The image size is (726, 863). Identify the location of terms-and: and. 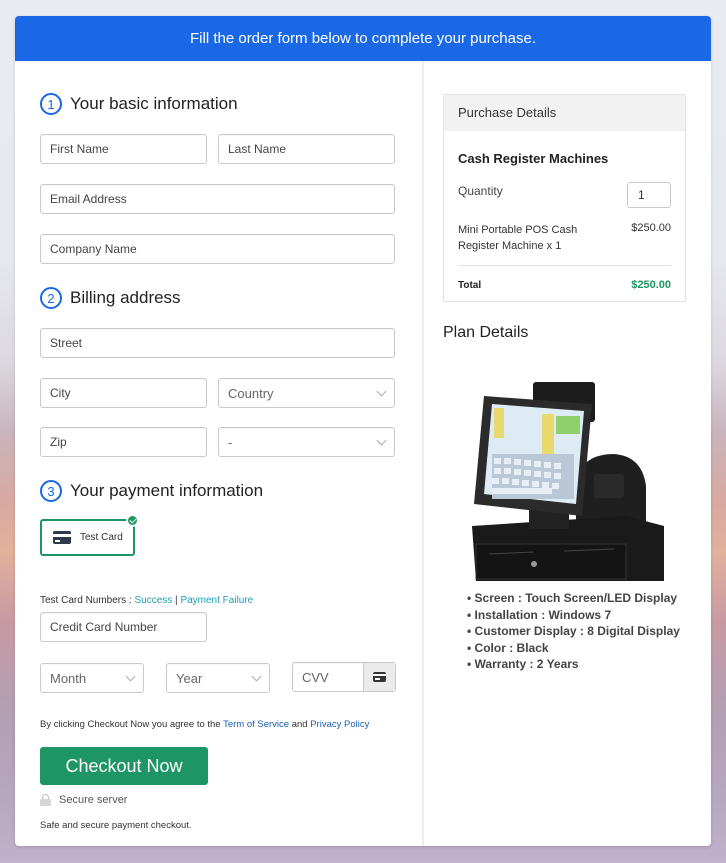
(300, 724).